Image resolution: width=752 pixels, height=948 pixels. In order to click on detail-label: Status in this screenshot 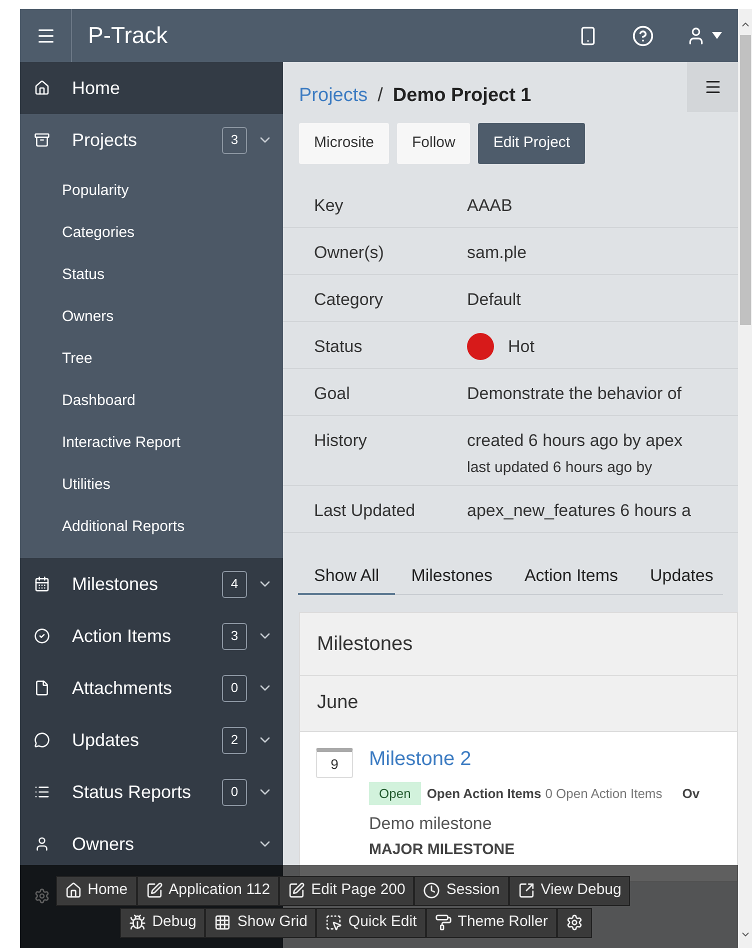, I will do `click(338, 347)`.